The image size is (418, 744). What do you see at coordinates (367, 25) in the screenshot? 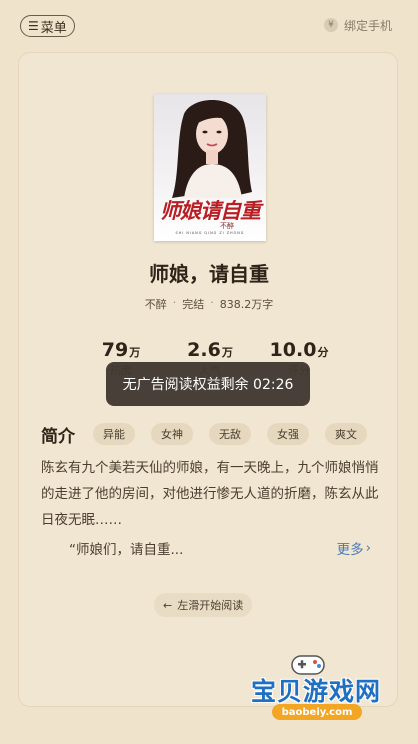
I see `bind-phone-label: 绑定手机` at bounding box center [367, 25].